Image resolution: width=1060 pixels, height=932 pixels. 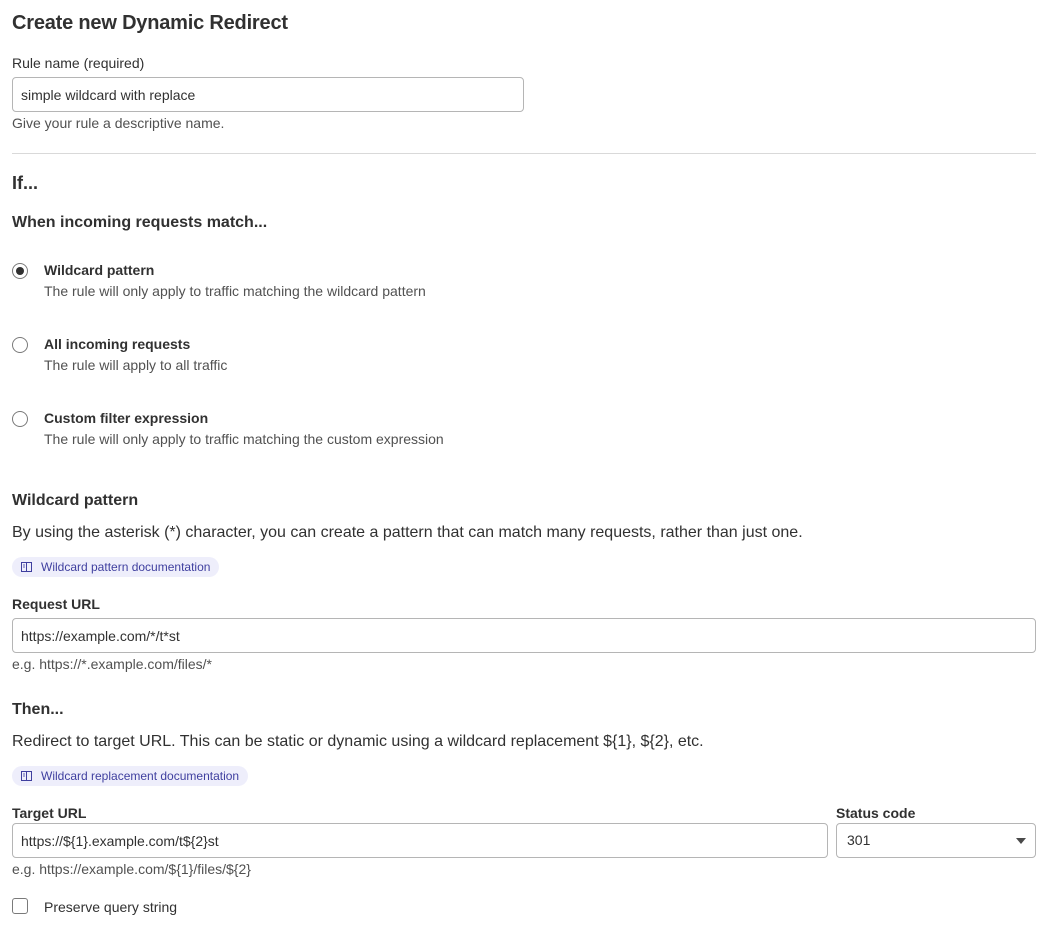 I want to click on preserve-query-label: Preserve query string, so click(x=110, y=907).